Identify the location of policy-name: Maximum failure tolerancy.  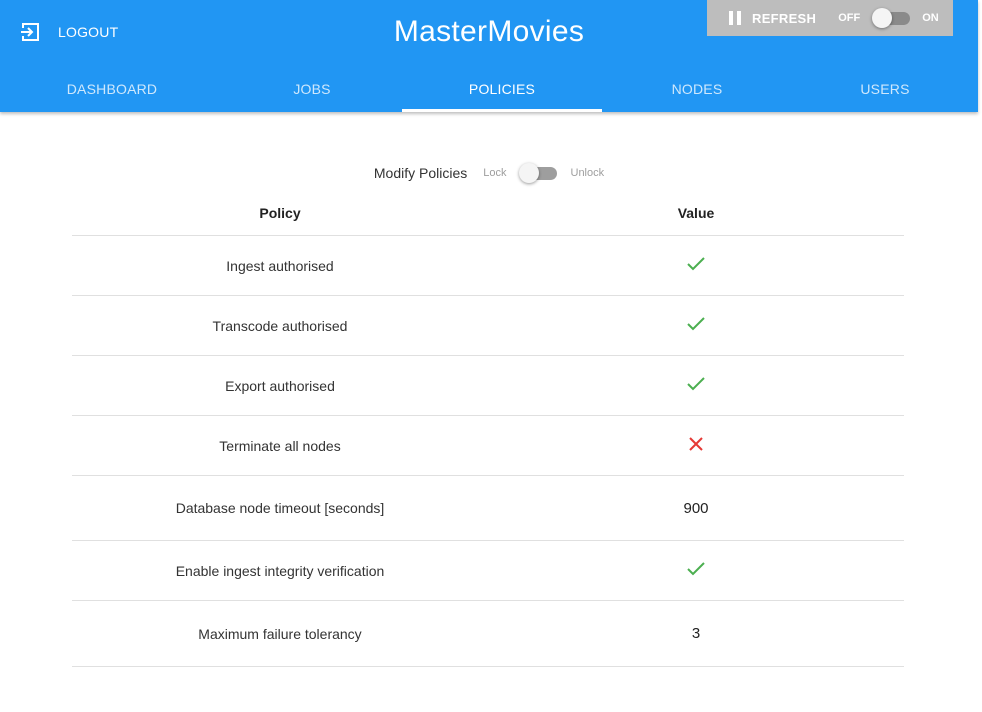
(280, 633).